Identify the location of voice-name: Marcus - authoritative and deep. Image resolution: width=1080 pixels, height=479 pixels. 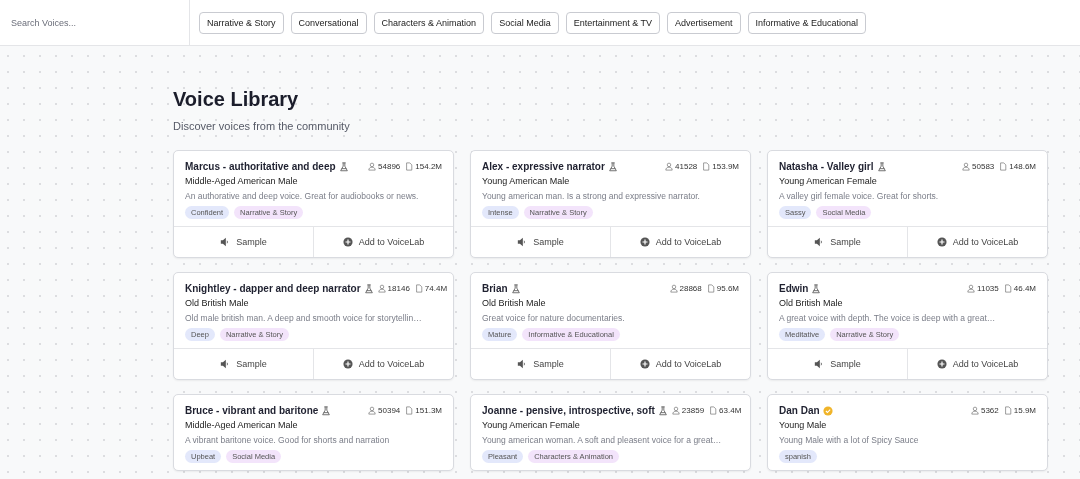
(260, 166).